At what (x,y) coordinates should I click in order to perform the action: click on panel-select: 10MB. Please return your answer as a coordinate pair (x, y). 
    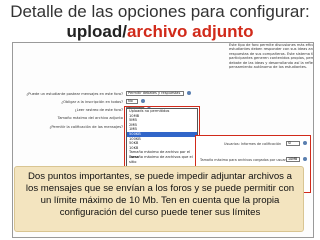
    Looking at the image, I should click on (293, 159).